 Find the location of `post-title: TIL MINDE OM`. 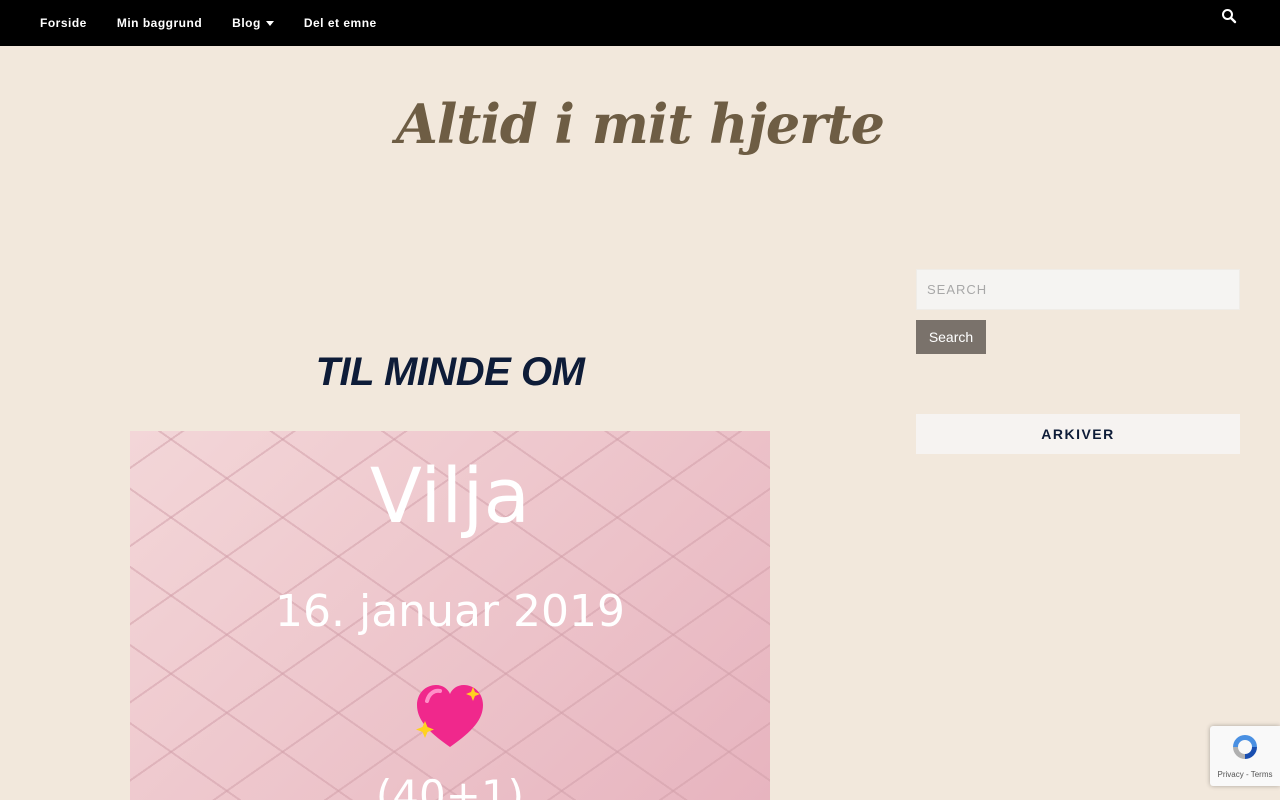

post-title: TIL MINDE OM is located at coordinates (450, 372).